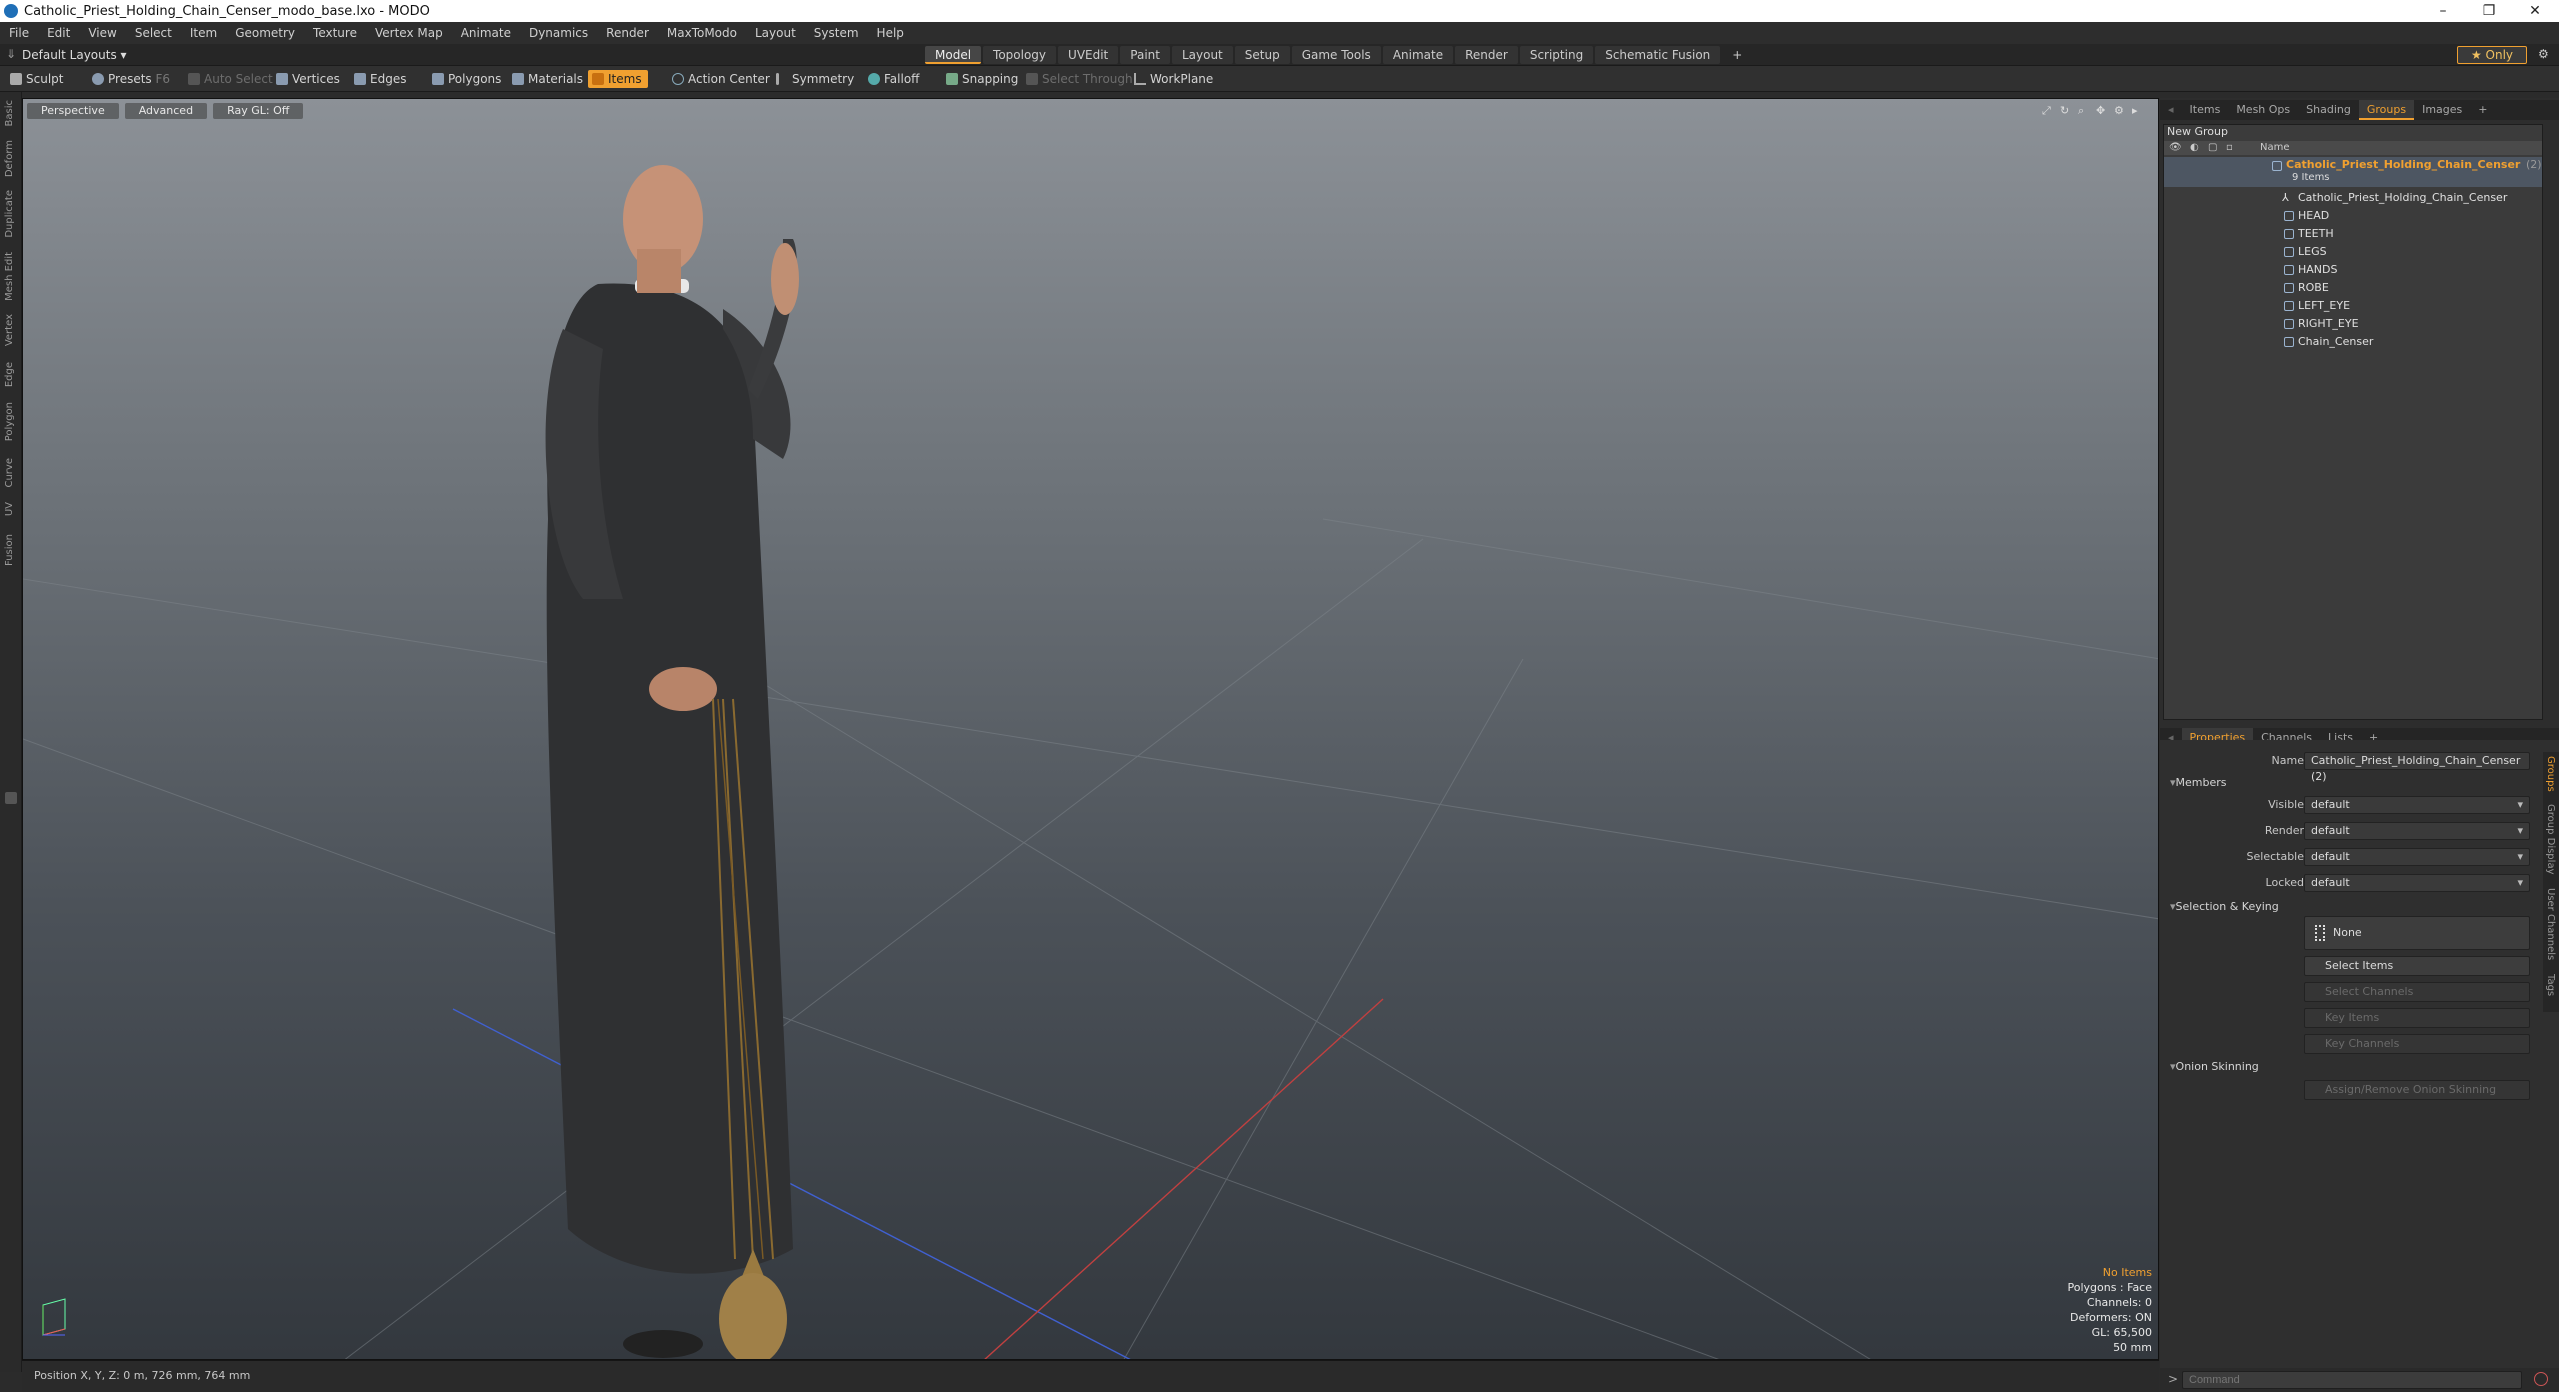 This screenshot has width=2559, height=1392. I want to click on tab-scripting: Scripting, so click(1556, 55).